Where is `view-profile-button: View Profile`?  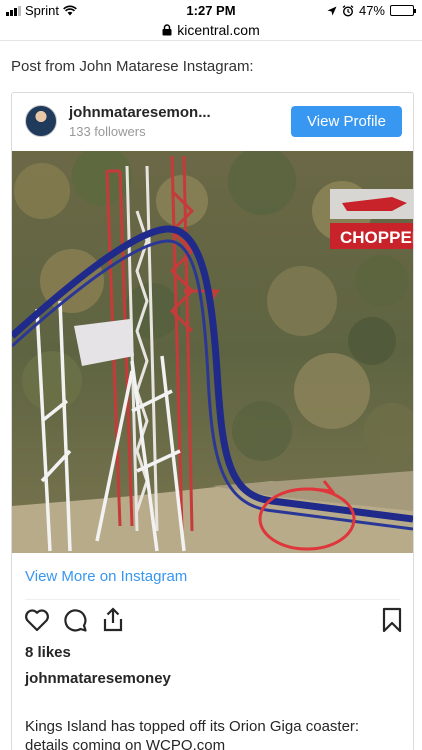 view-profile-button: View Profile is located at coordinates (346, 121).